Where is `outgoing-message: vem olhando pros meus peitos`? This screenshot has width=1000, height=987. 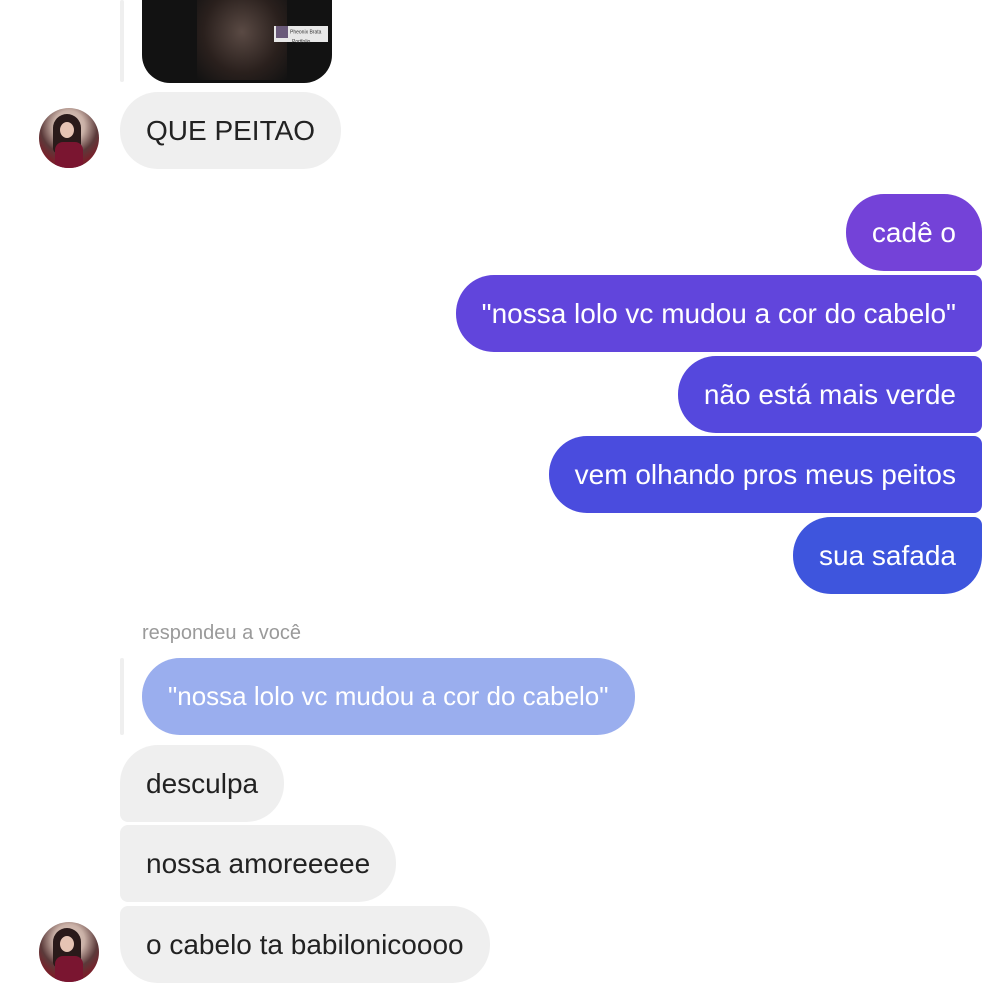 outgoing-message: vem olhando pros meus peitos is located at coordinates (765, 474).